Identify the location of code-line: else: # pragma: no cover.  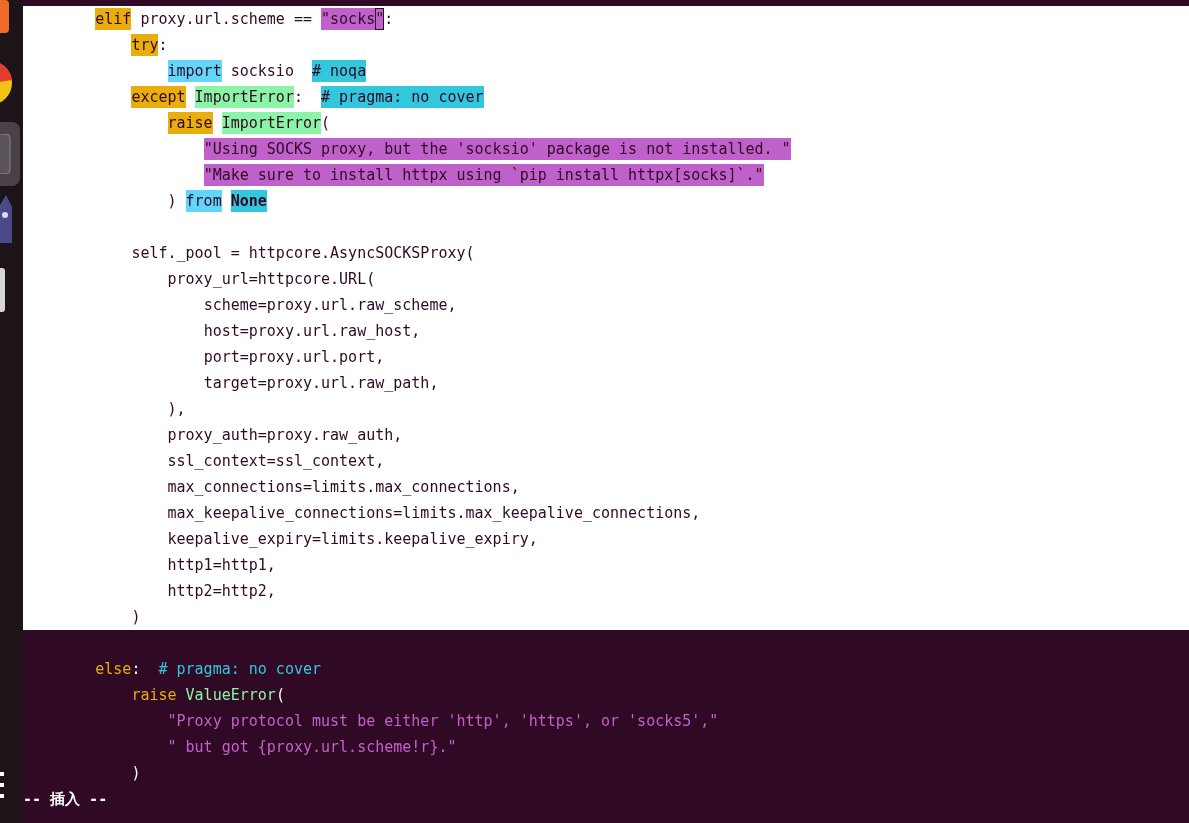
(208, 669).